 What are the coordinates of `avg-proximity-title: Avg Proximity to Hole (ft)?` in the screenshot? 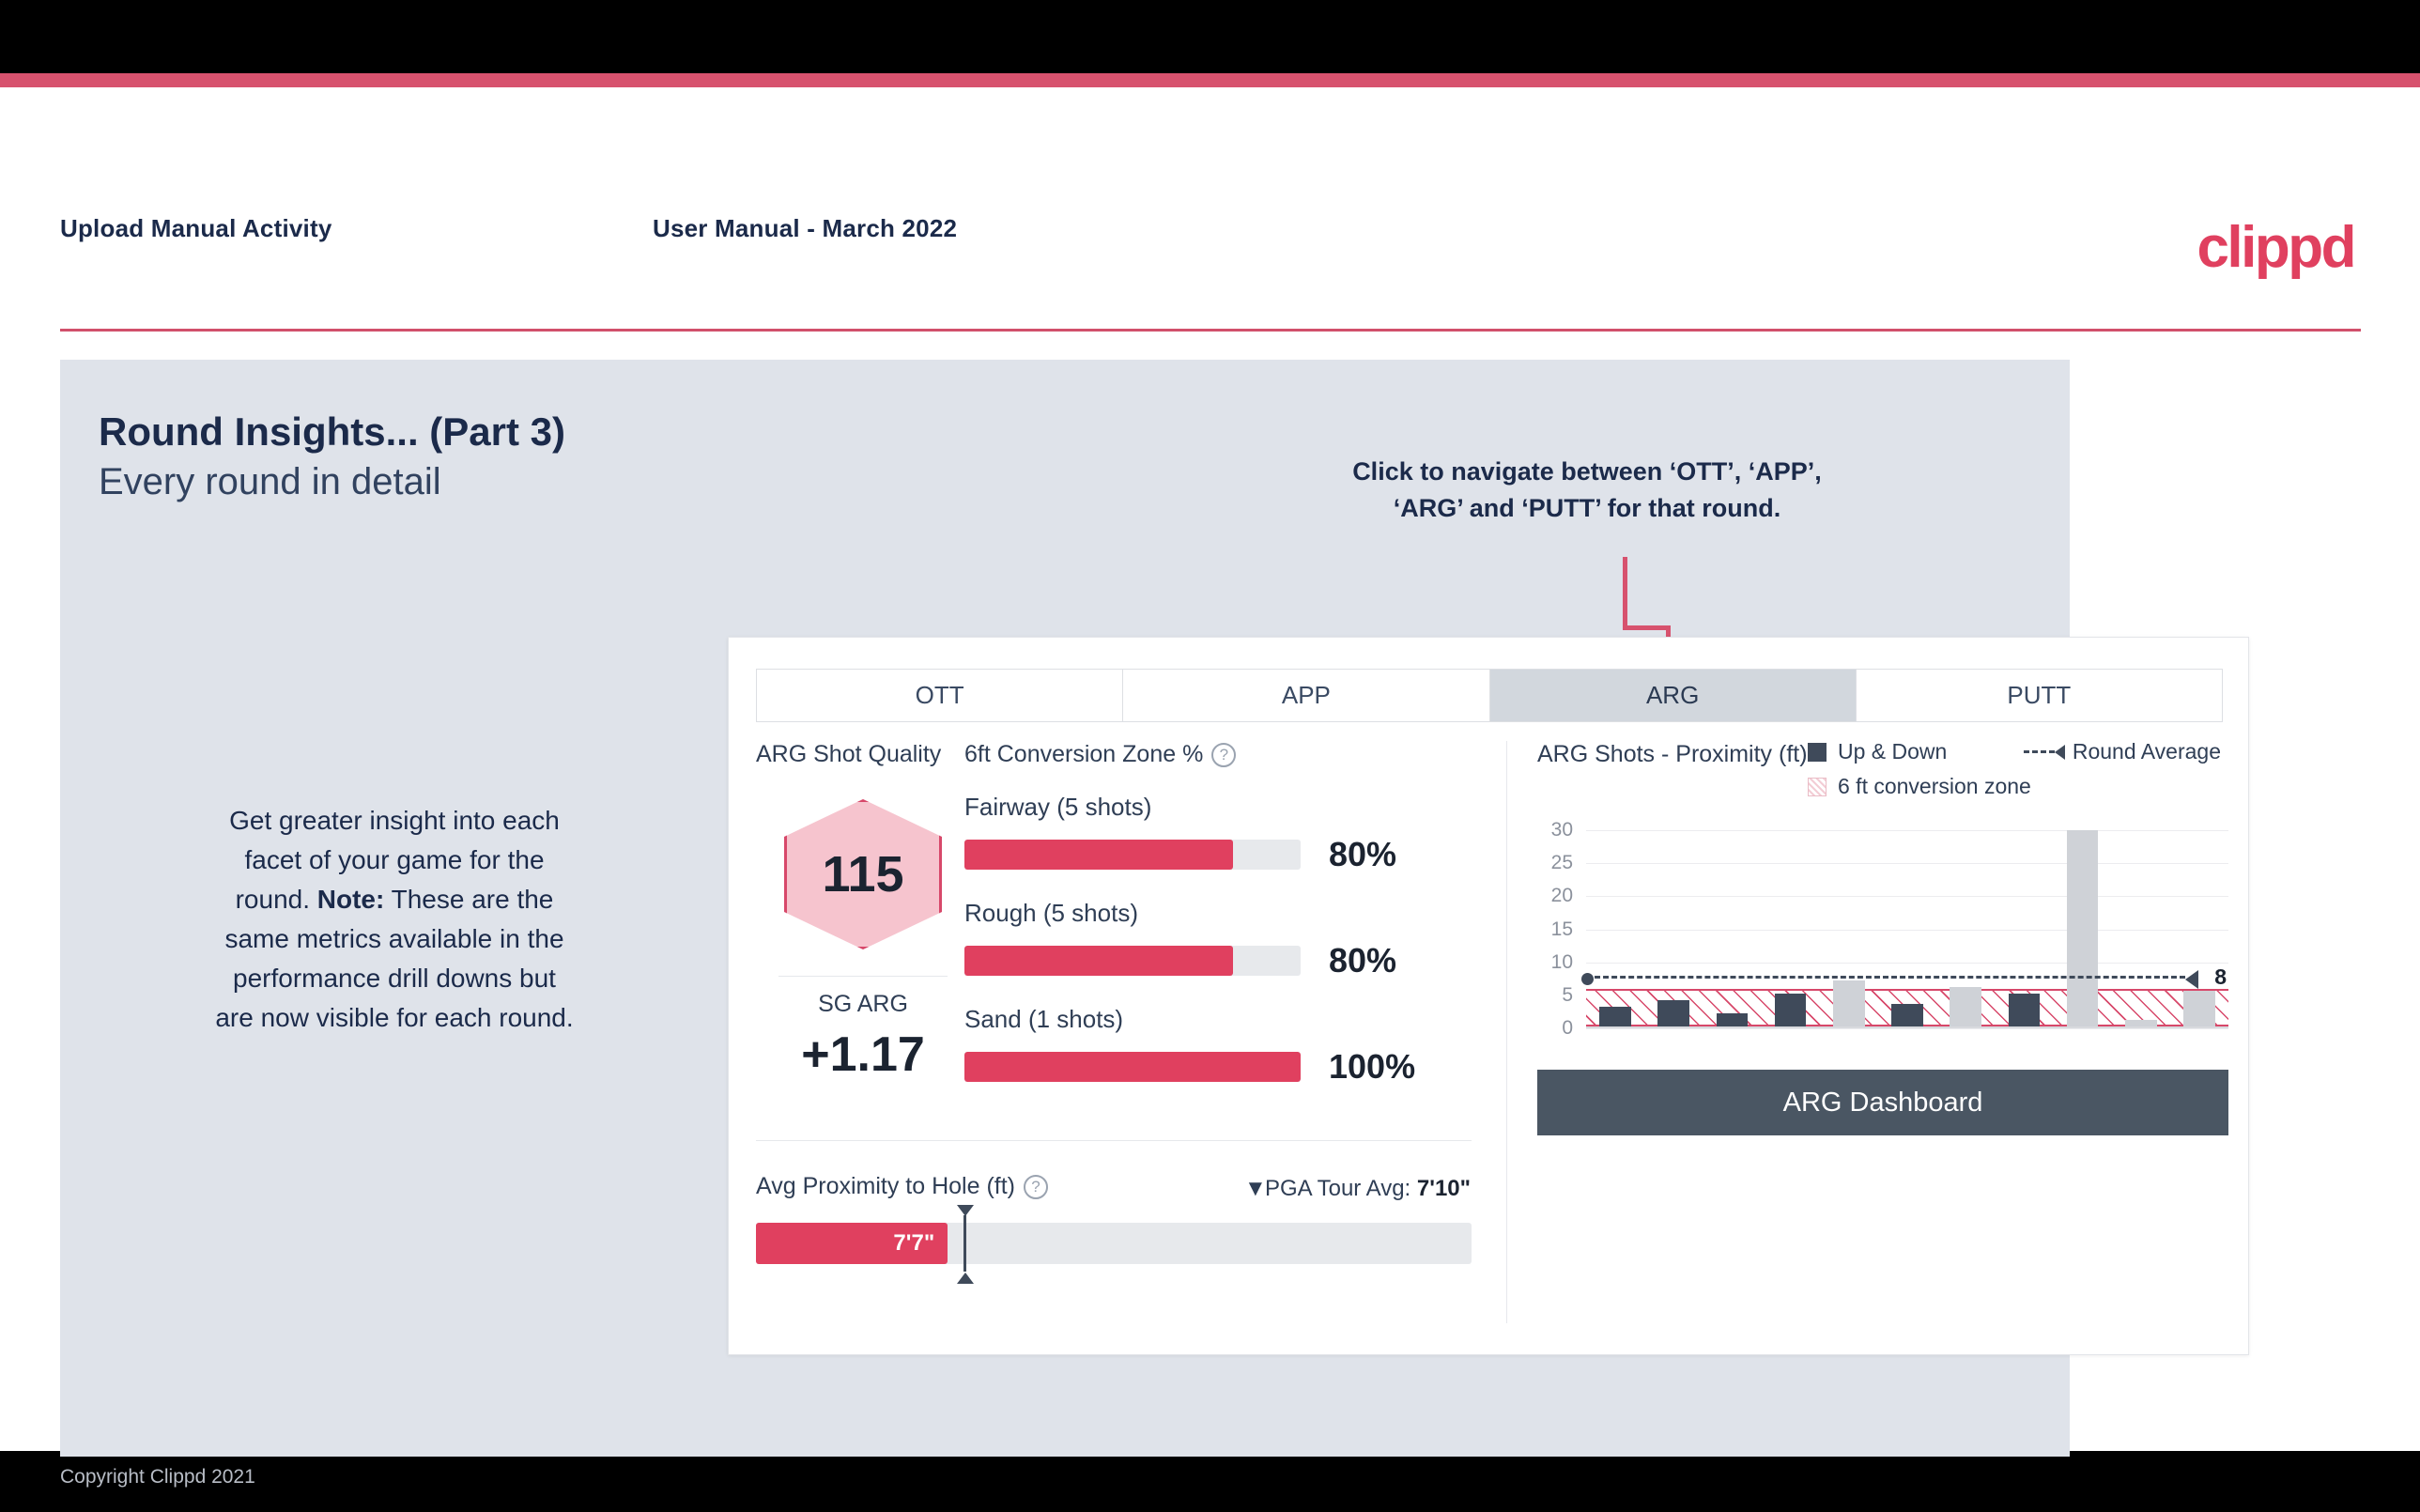 It's located at (902, 1186).